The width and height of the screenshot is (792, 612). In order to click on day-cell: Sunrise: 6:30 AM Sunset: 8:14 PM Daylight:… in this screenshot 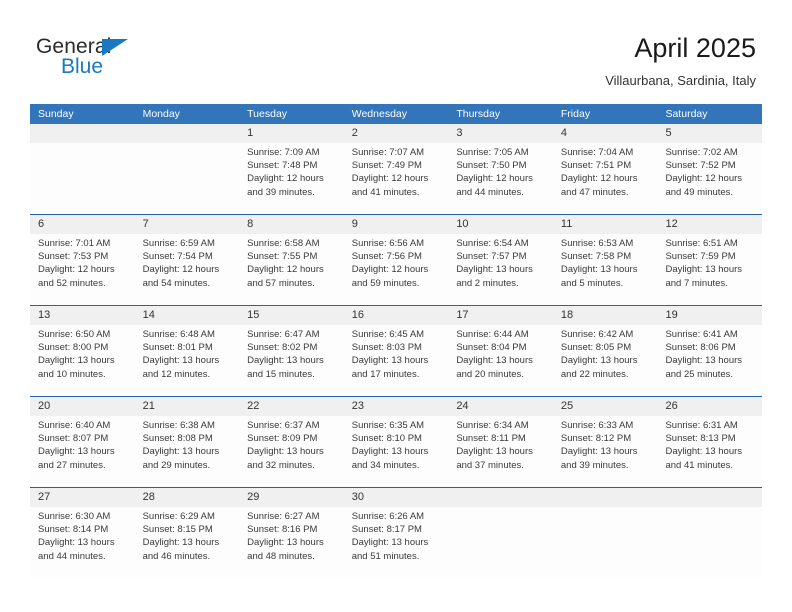, I will do `click(82, 542)`.